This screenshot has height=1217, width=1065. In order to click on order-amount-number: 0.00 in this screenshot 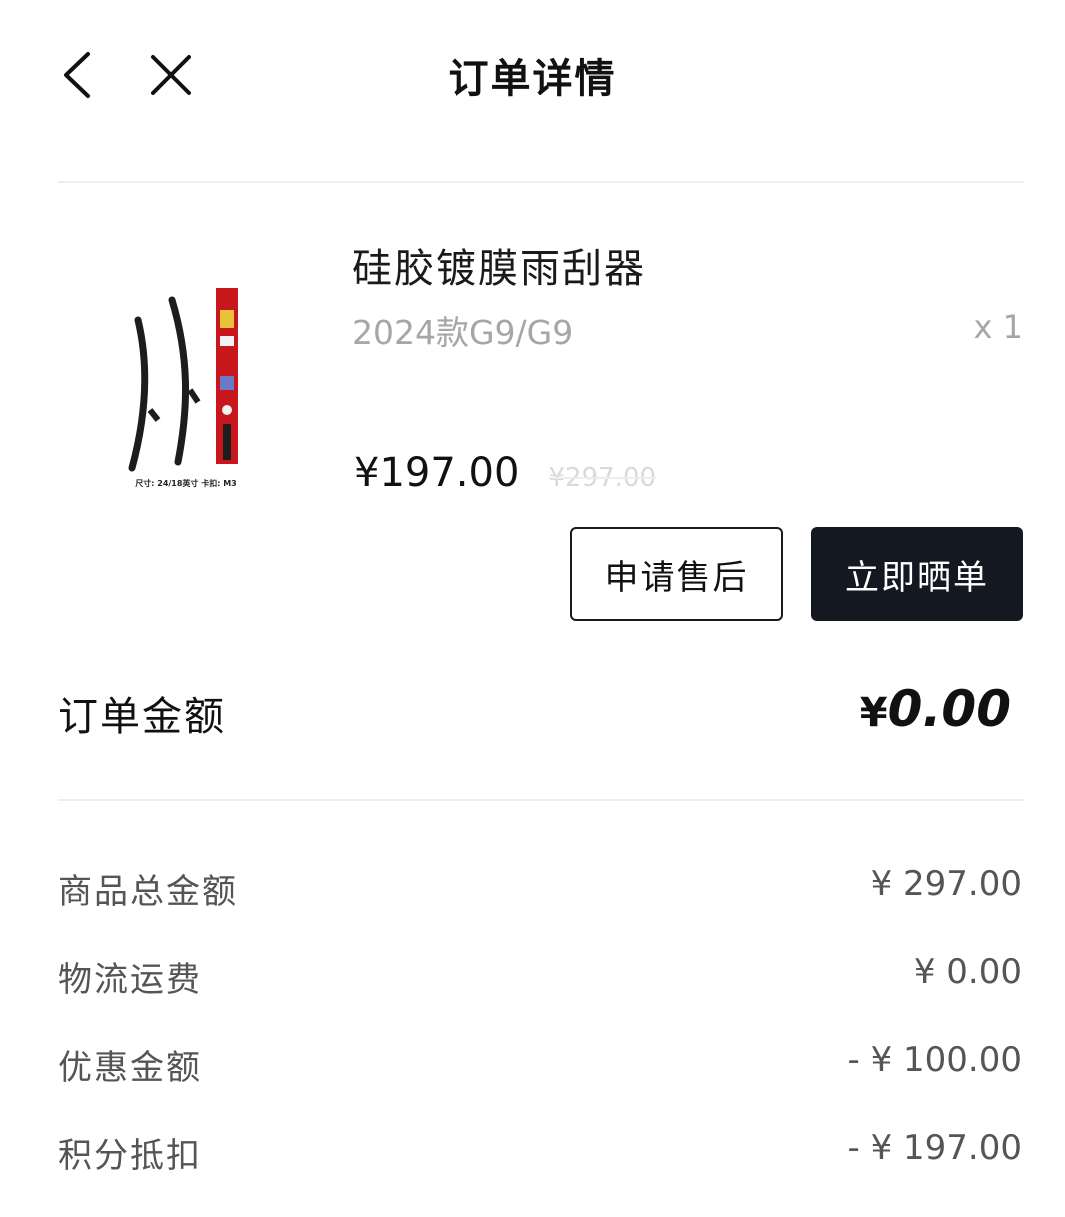, I will do `click(949, 709)`.